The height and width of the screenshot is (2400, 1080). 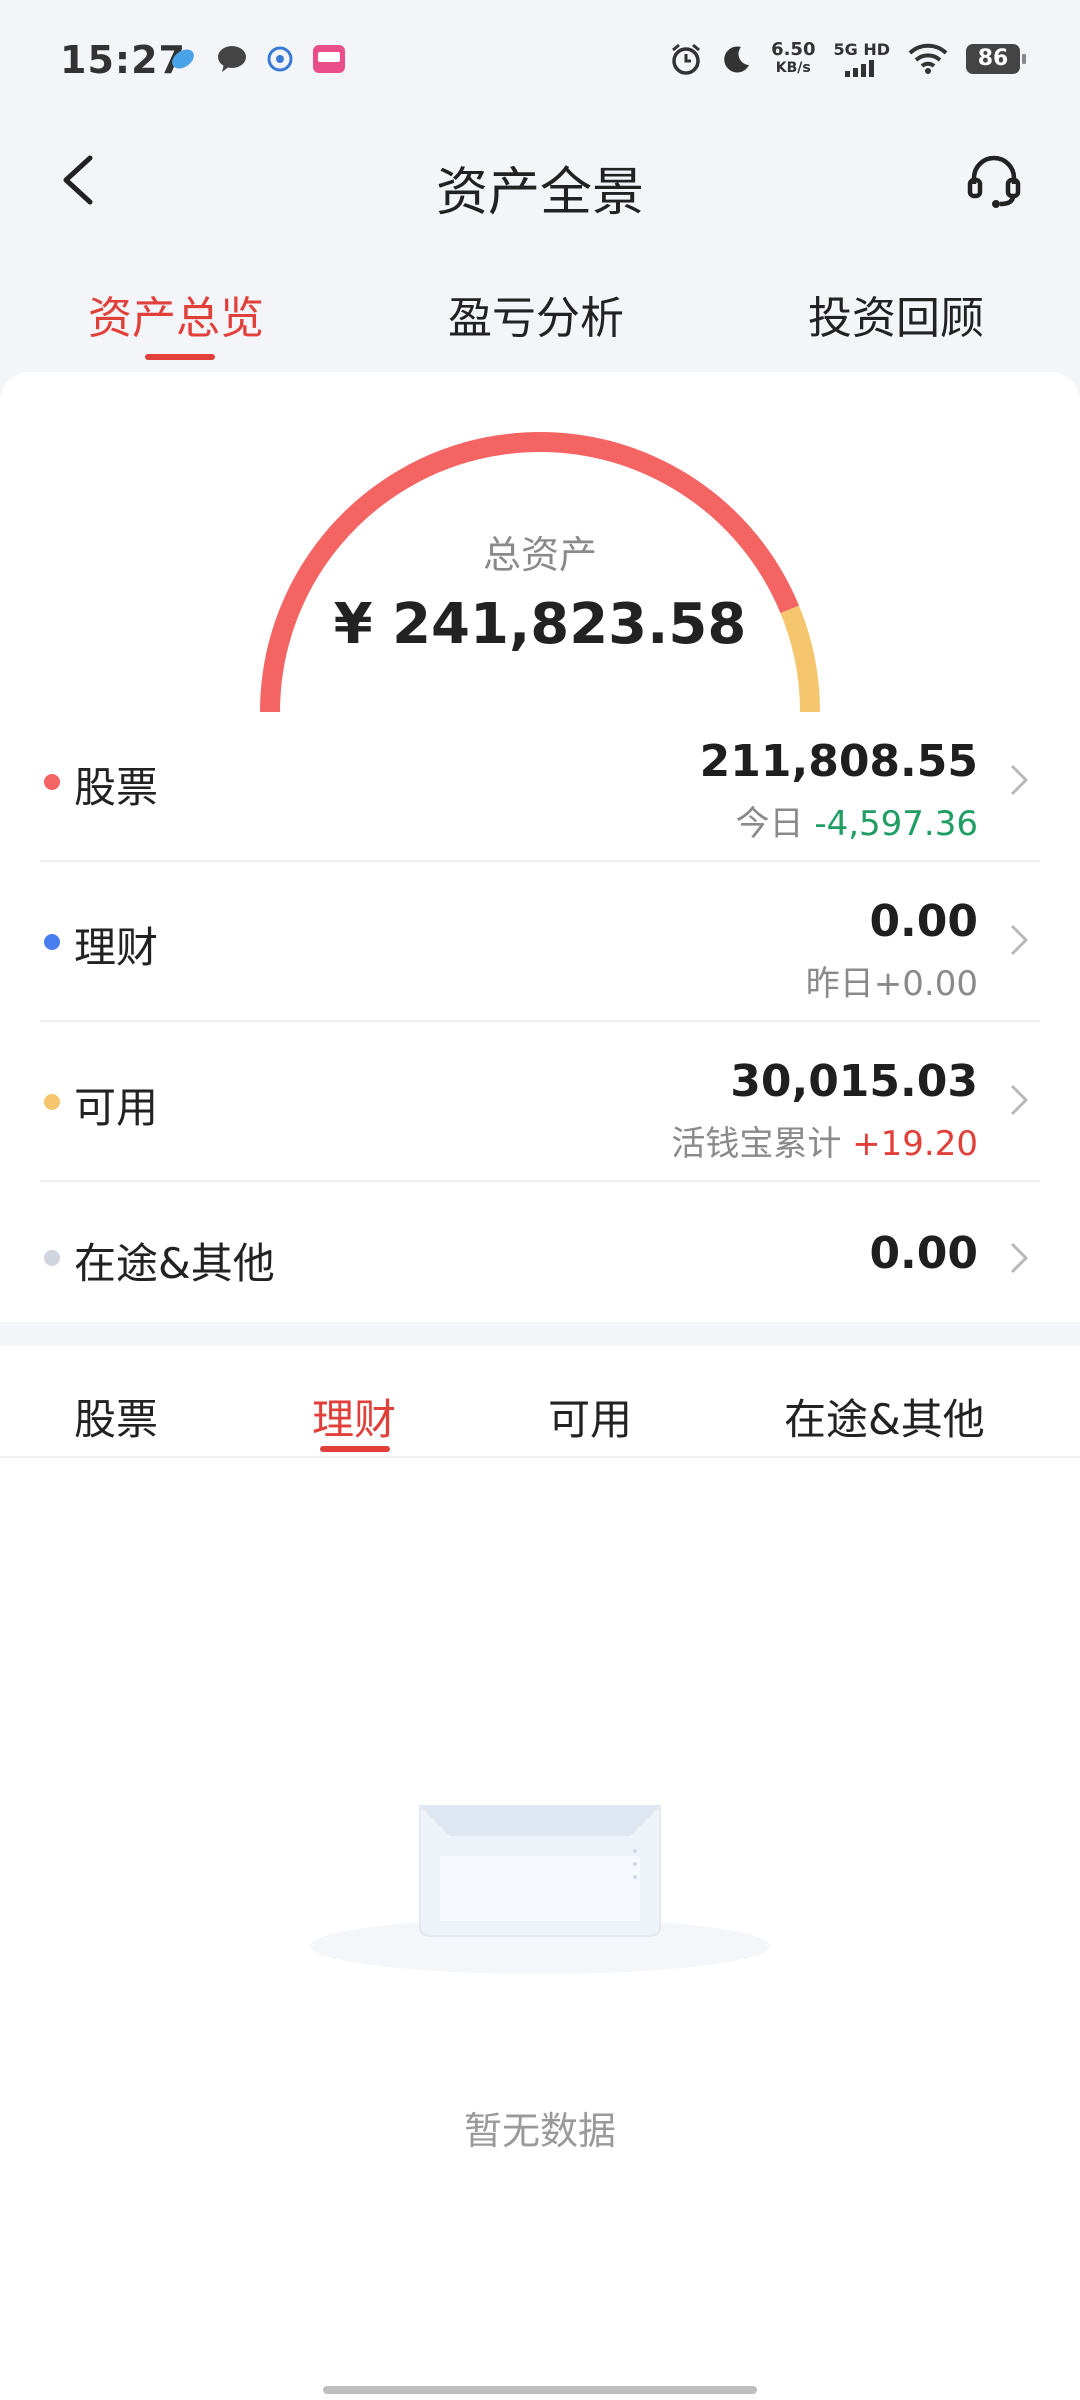 I want to click on asset-row-value: 30,015.03, so click(x=854, y=1081).